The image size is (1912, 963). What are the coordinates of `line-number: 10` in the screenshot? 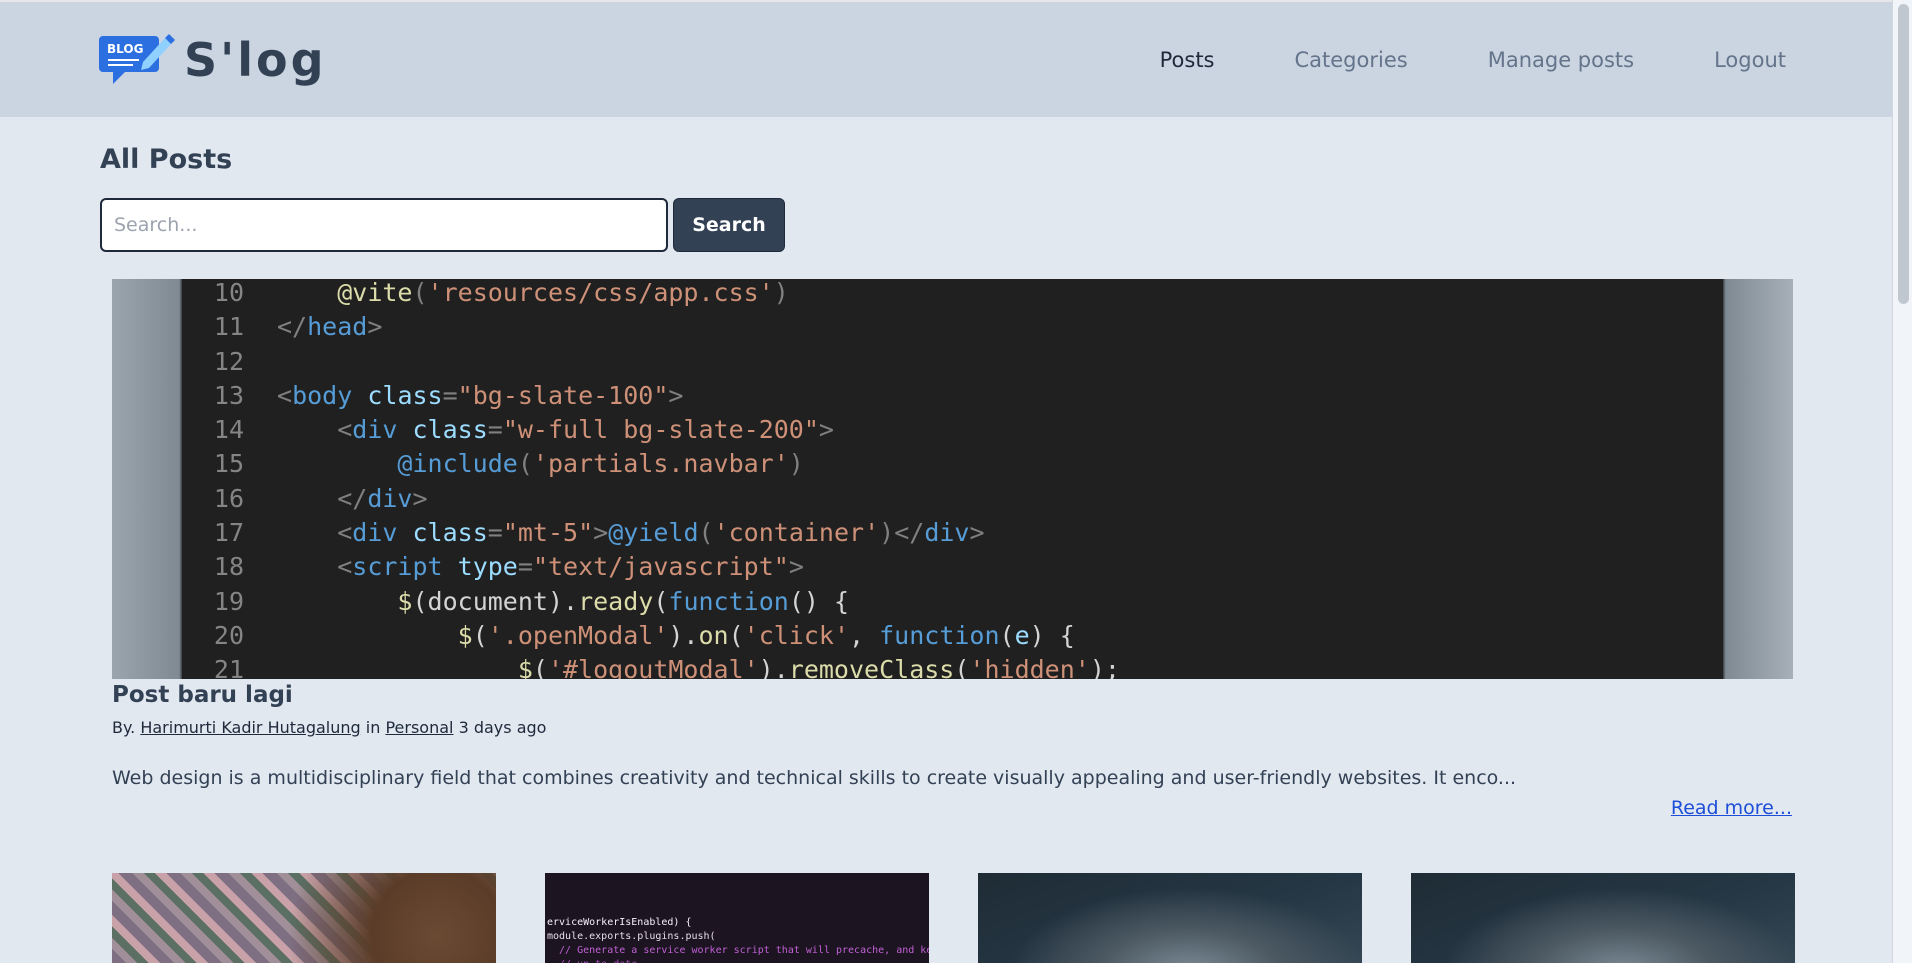 It's located at (228, 293).